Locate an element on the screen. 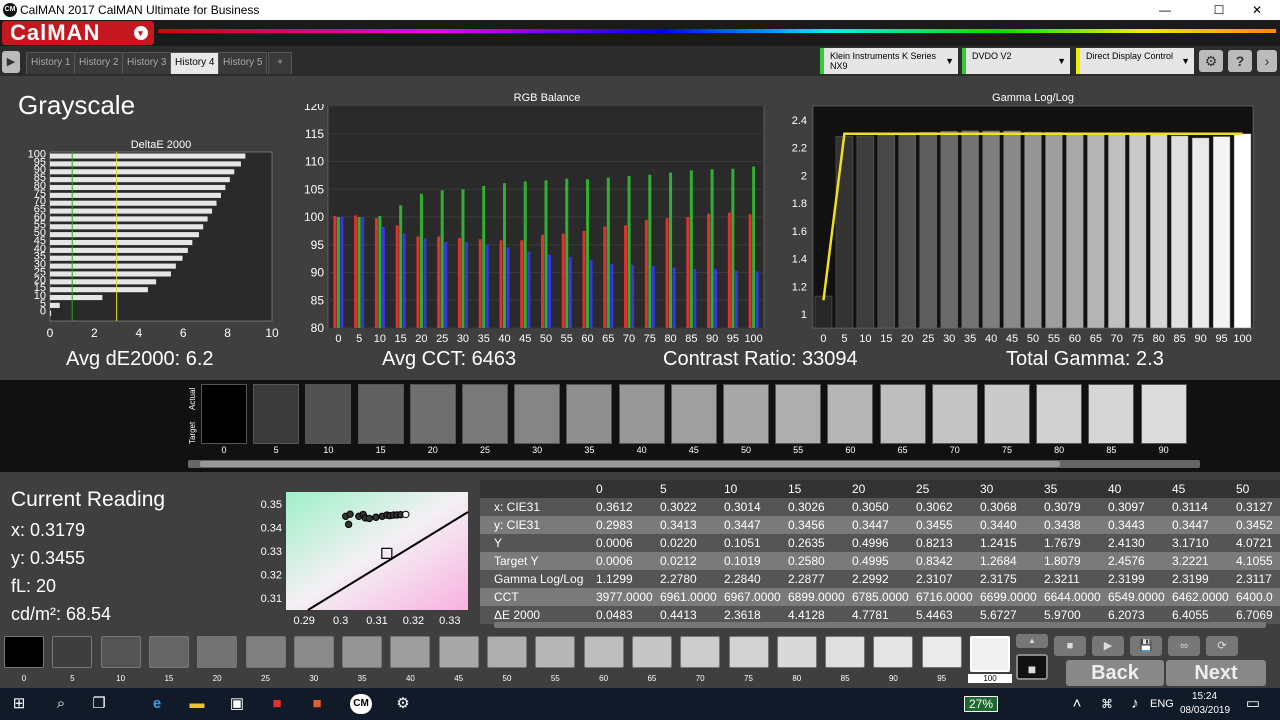 The height and width of the screenshot is (720, 1280). device-display: Direct Display Control ▼ is located at coordinates (1135, 61).